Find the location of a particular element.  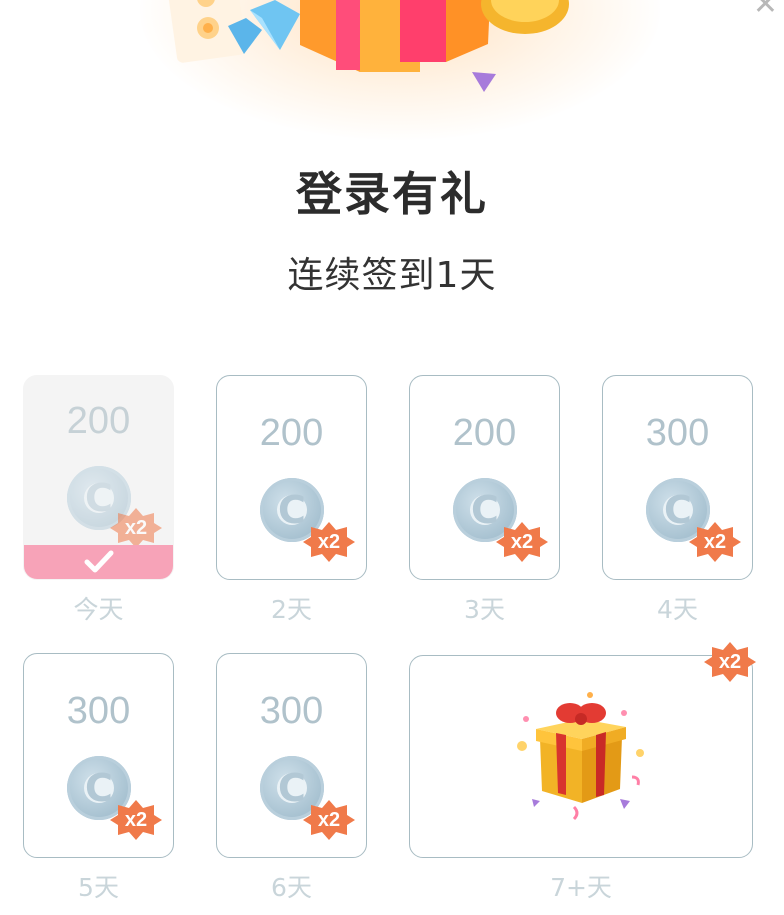

gift-box-icon is located at coordinates (580, 756).